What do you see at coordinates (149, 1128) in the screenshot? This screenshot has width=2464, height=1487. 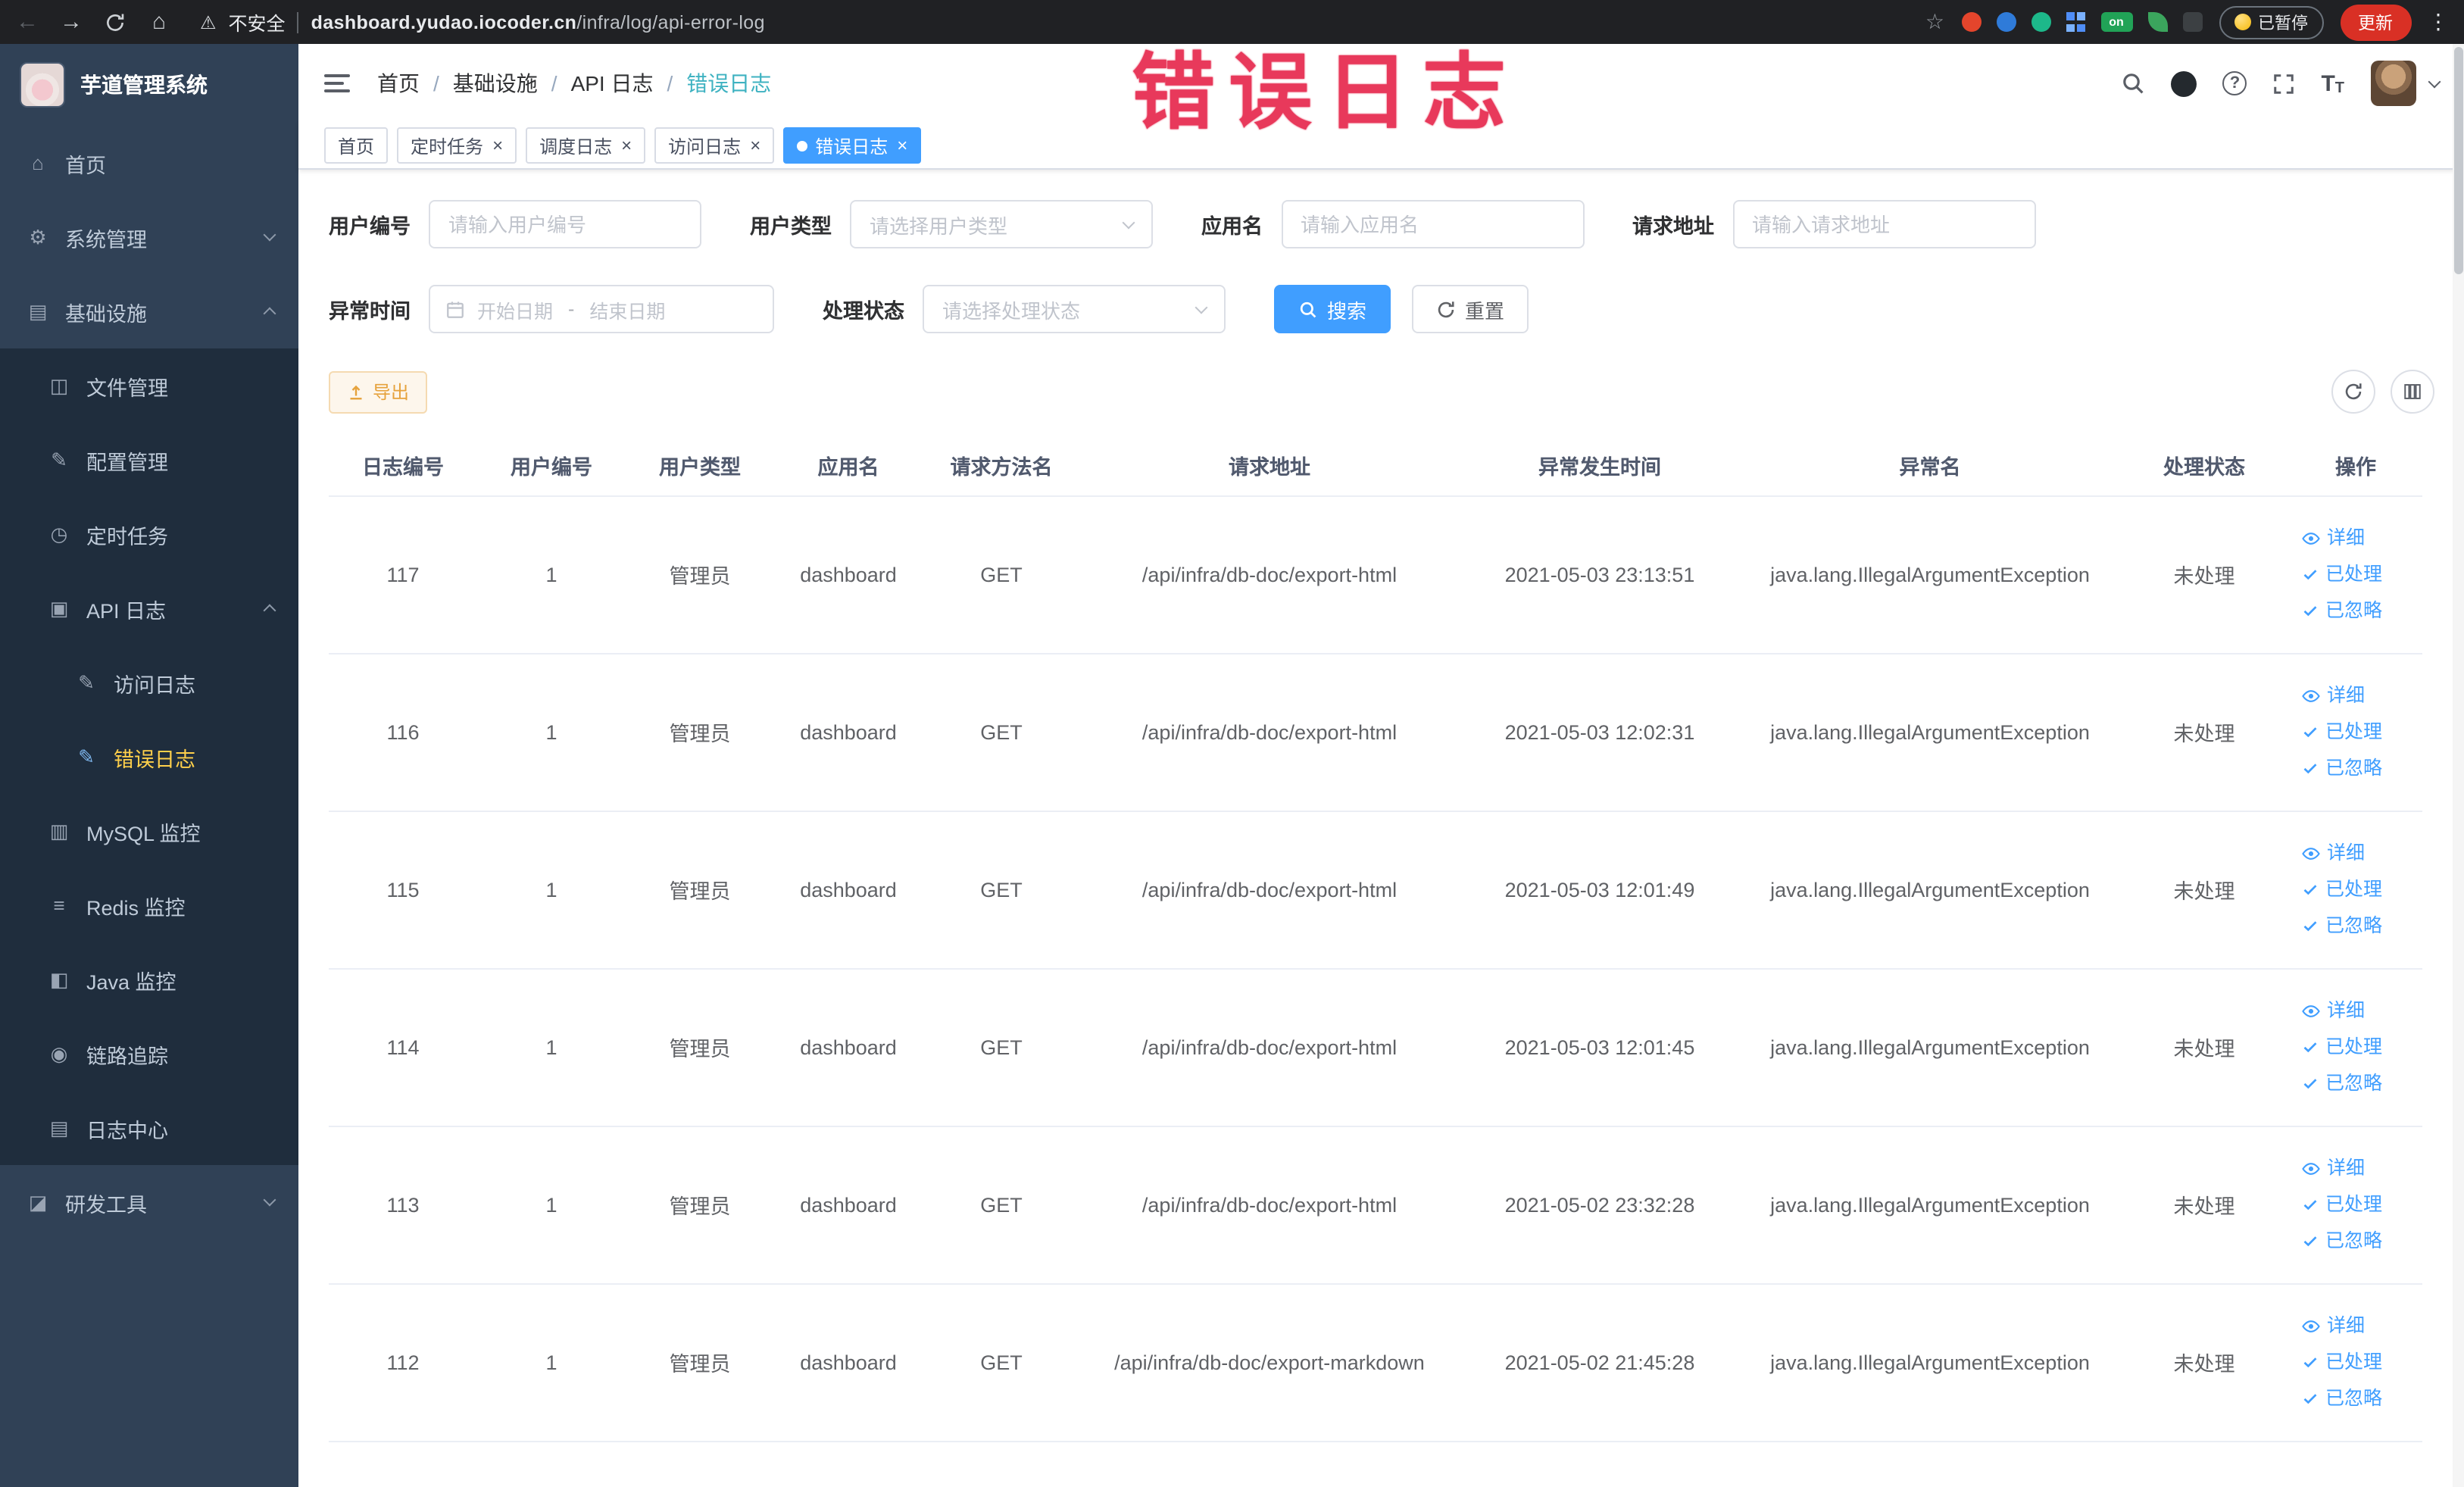 I see `sidebar-item-13: ▤ 日志中心` at bounding box center [149, 1128].